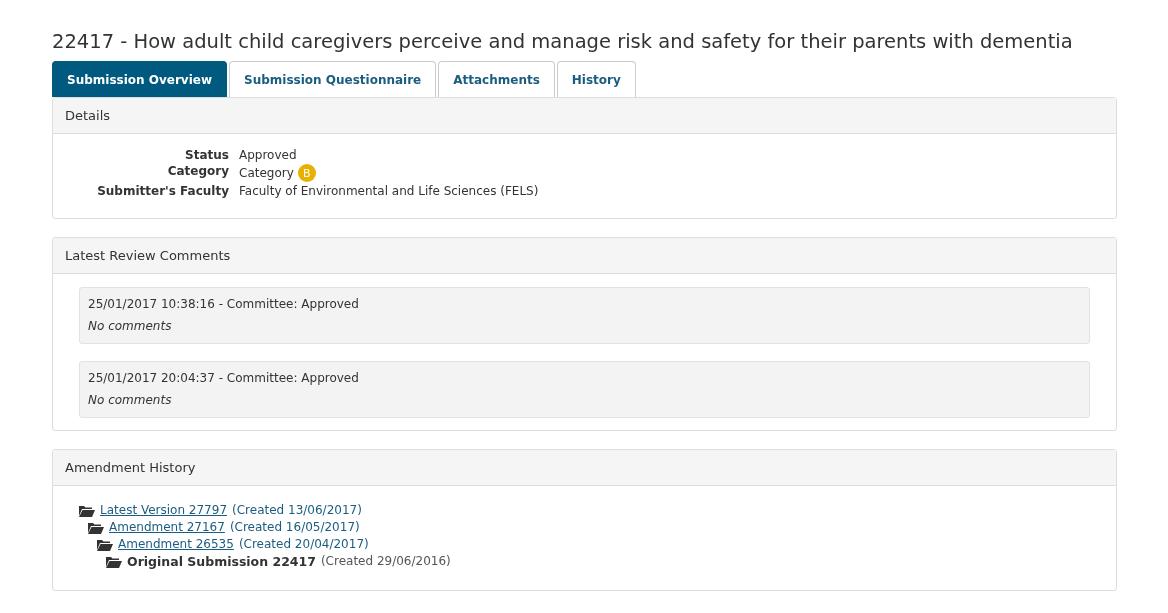 This screenshot has width=1168, height=613. I want to click on tab: Submission Overview, so click(139, 79).